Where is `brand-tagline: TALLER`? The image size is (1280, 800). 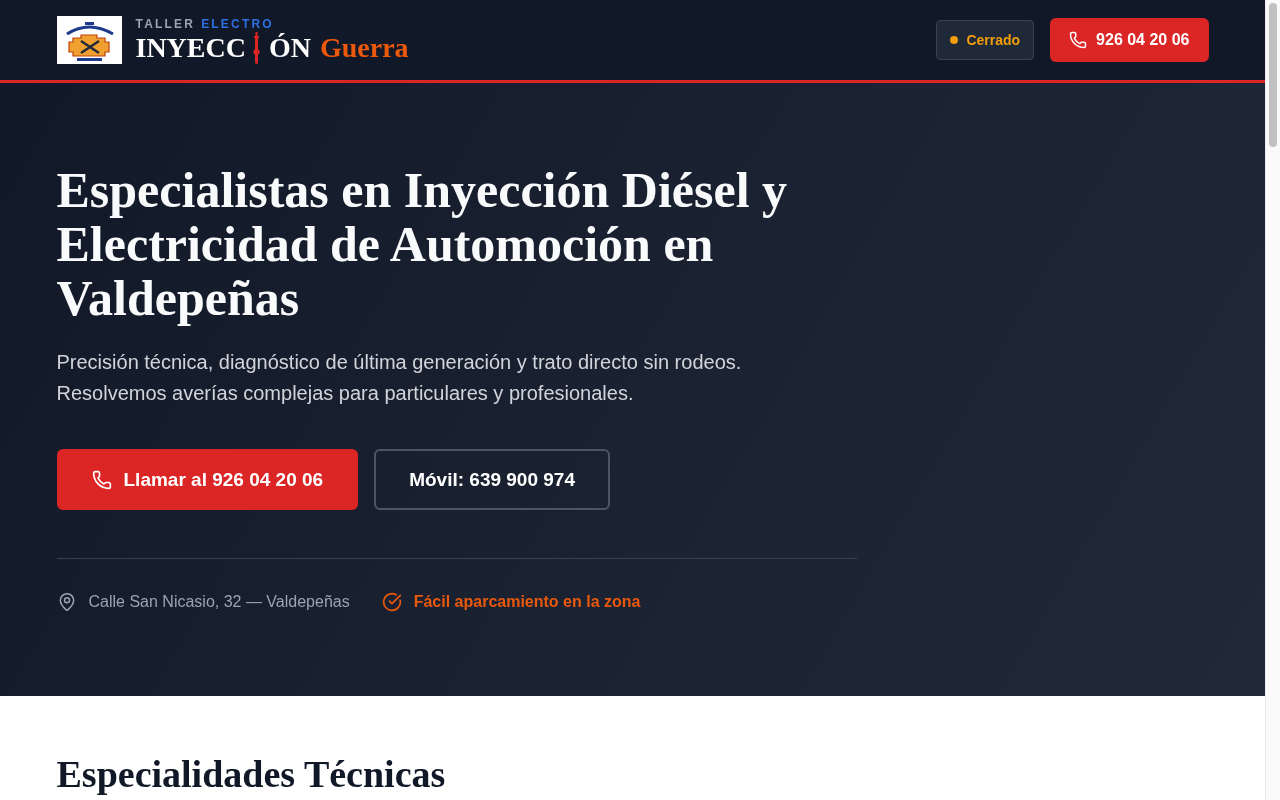 brand-tagline: TALLER is located at coordinates (165, 23).